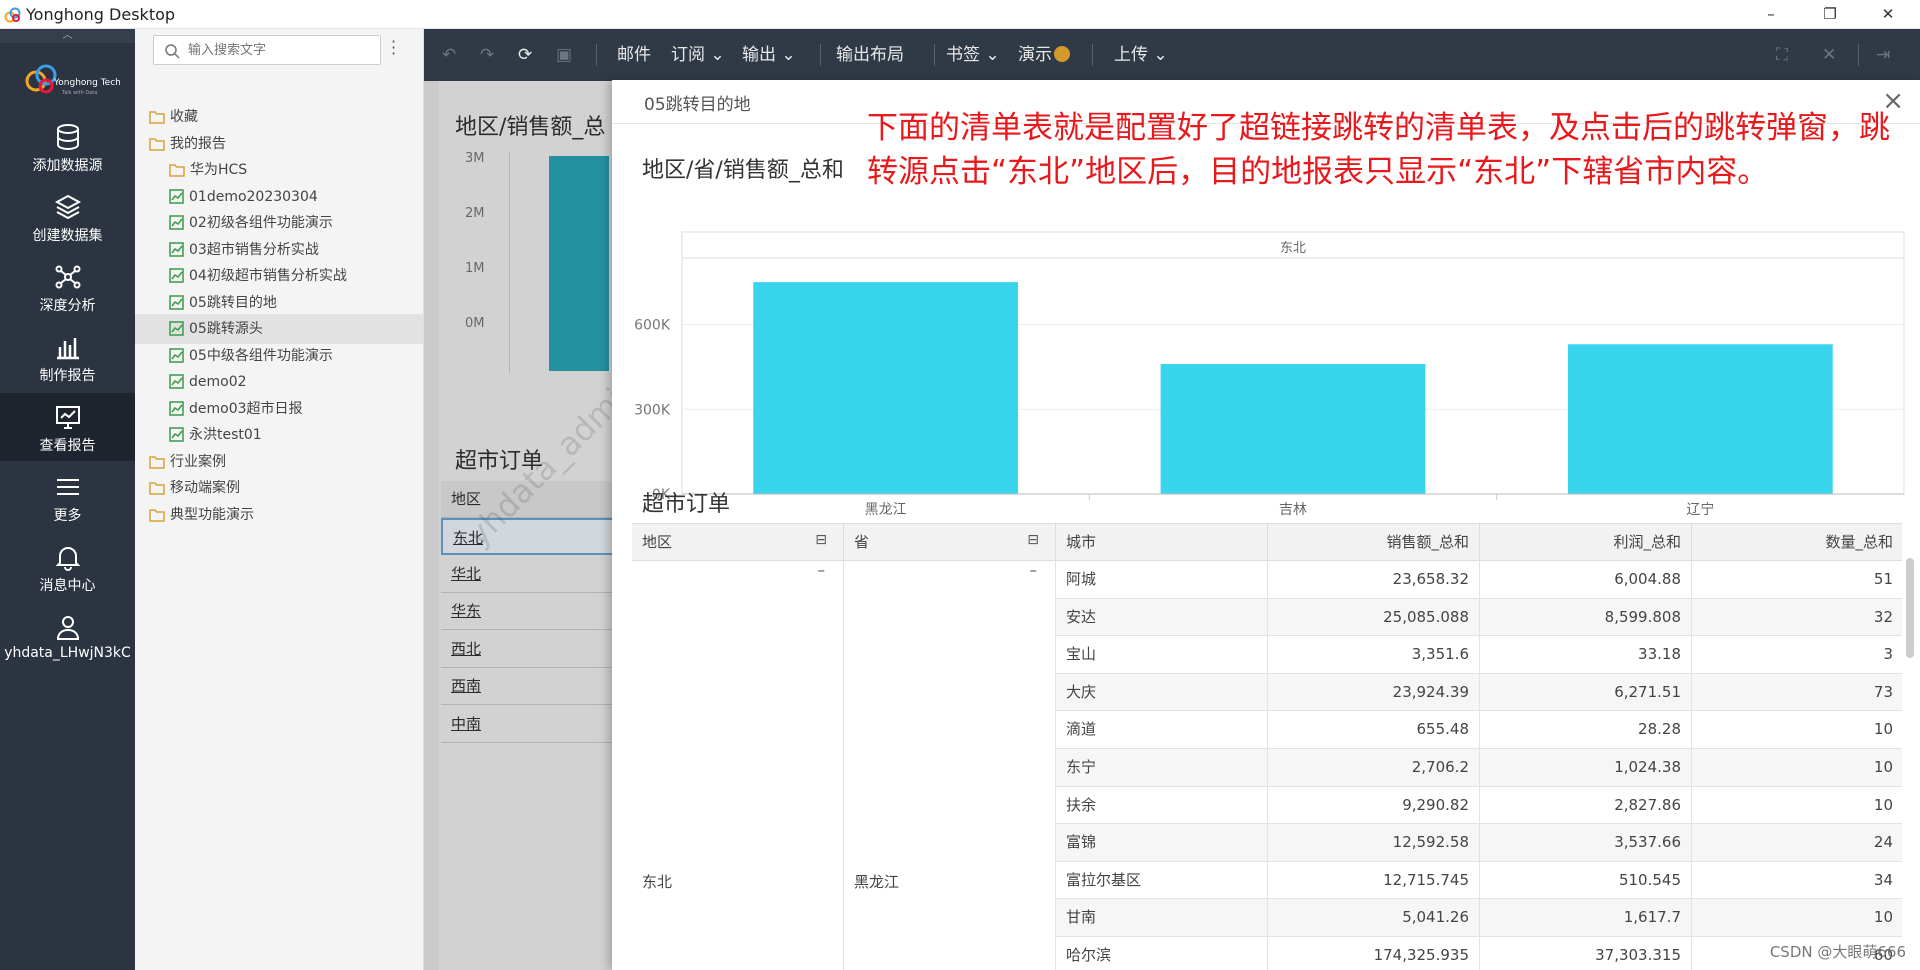 The height and width of the screenshot is (970, 1920). Describe the element at coordinates (67, 306) in the screenshot. I see `nav-label: 深度分析` at that location.